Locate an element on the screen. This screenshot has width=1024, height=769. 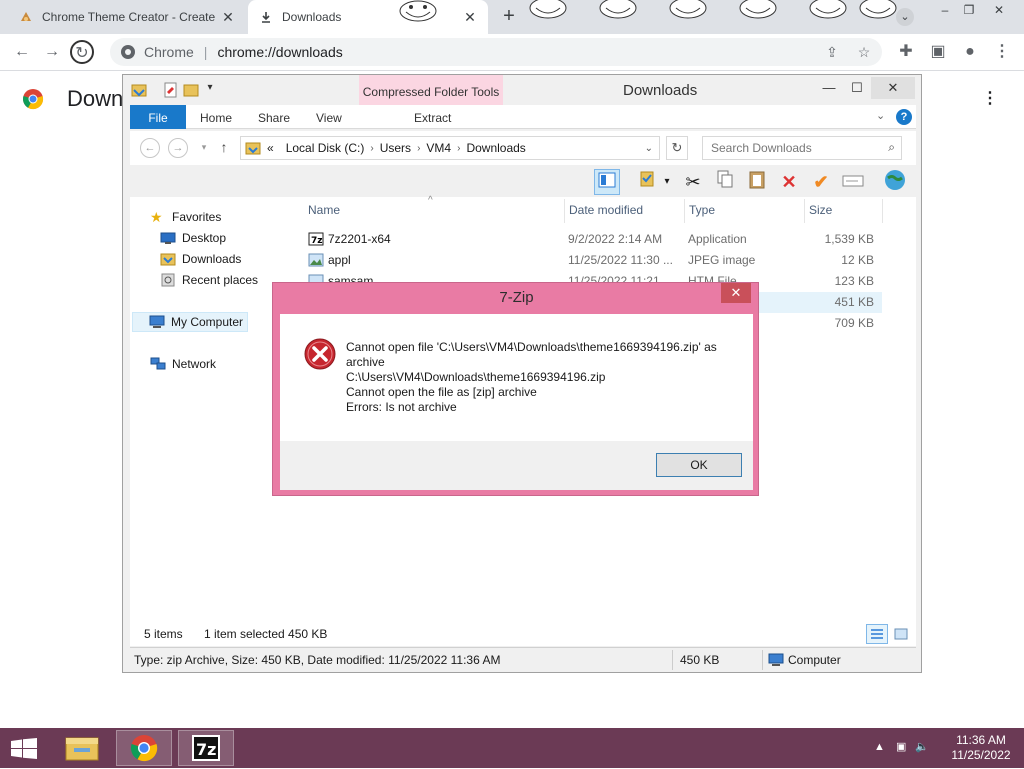
system-tray: ▲ ▣ 🔈 is located at coordinates (901, 746).